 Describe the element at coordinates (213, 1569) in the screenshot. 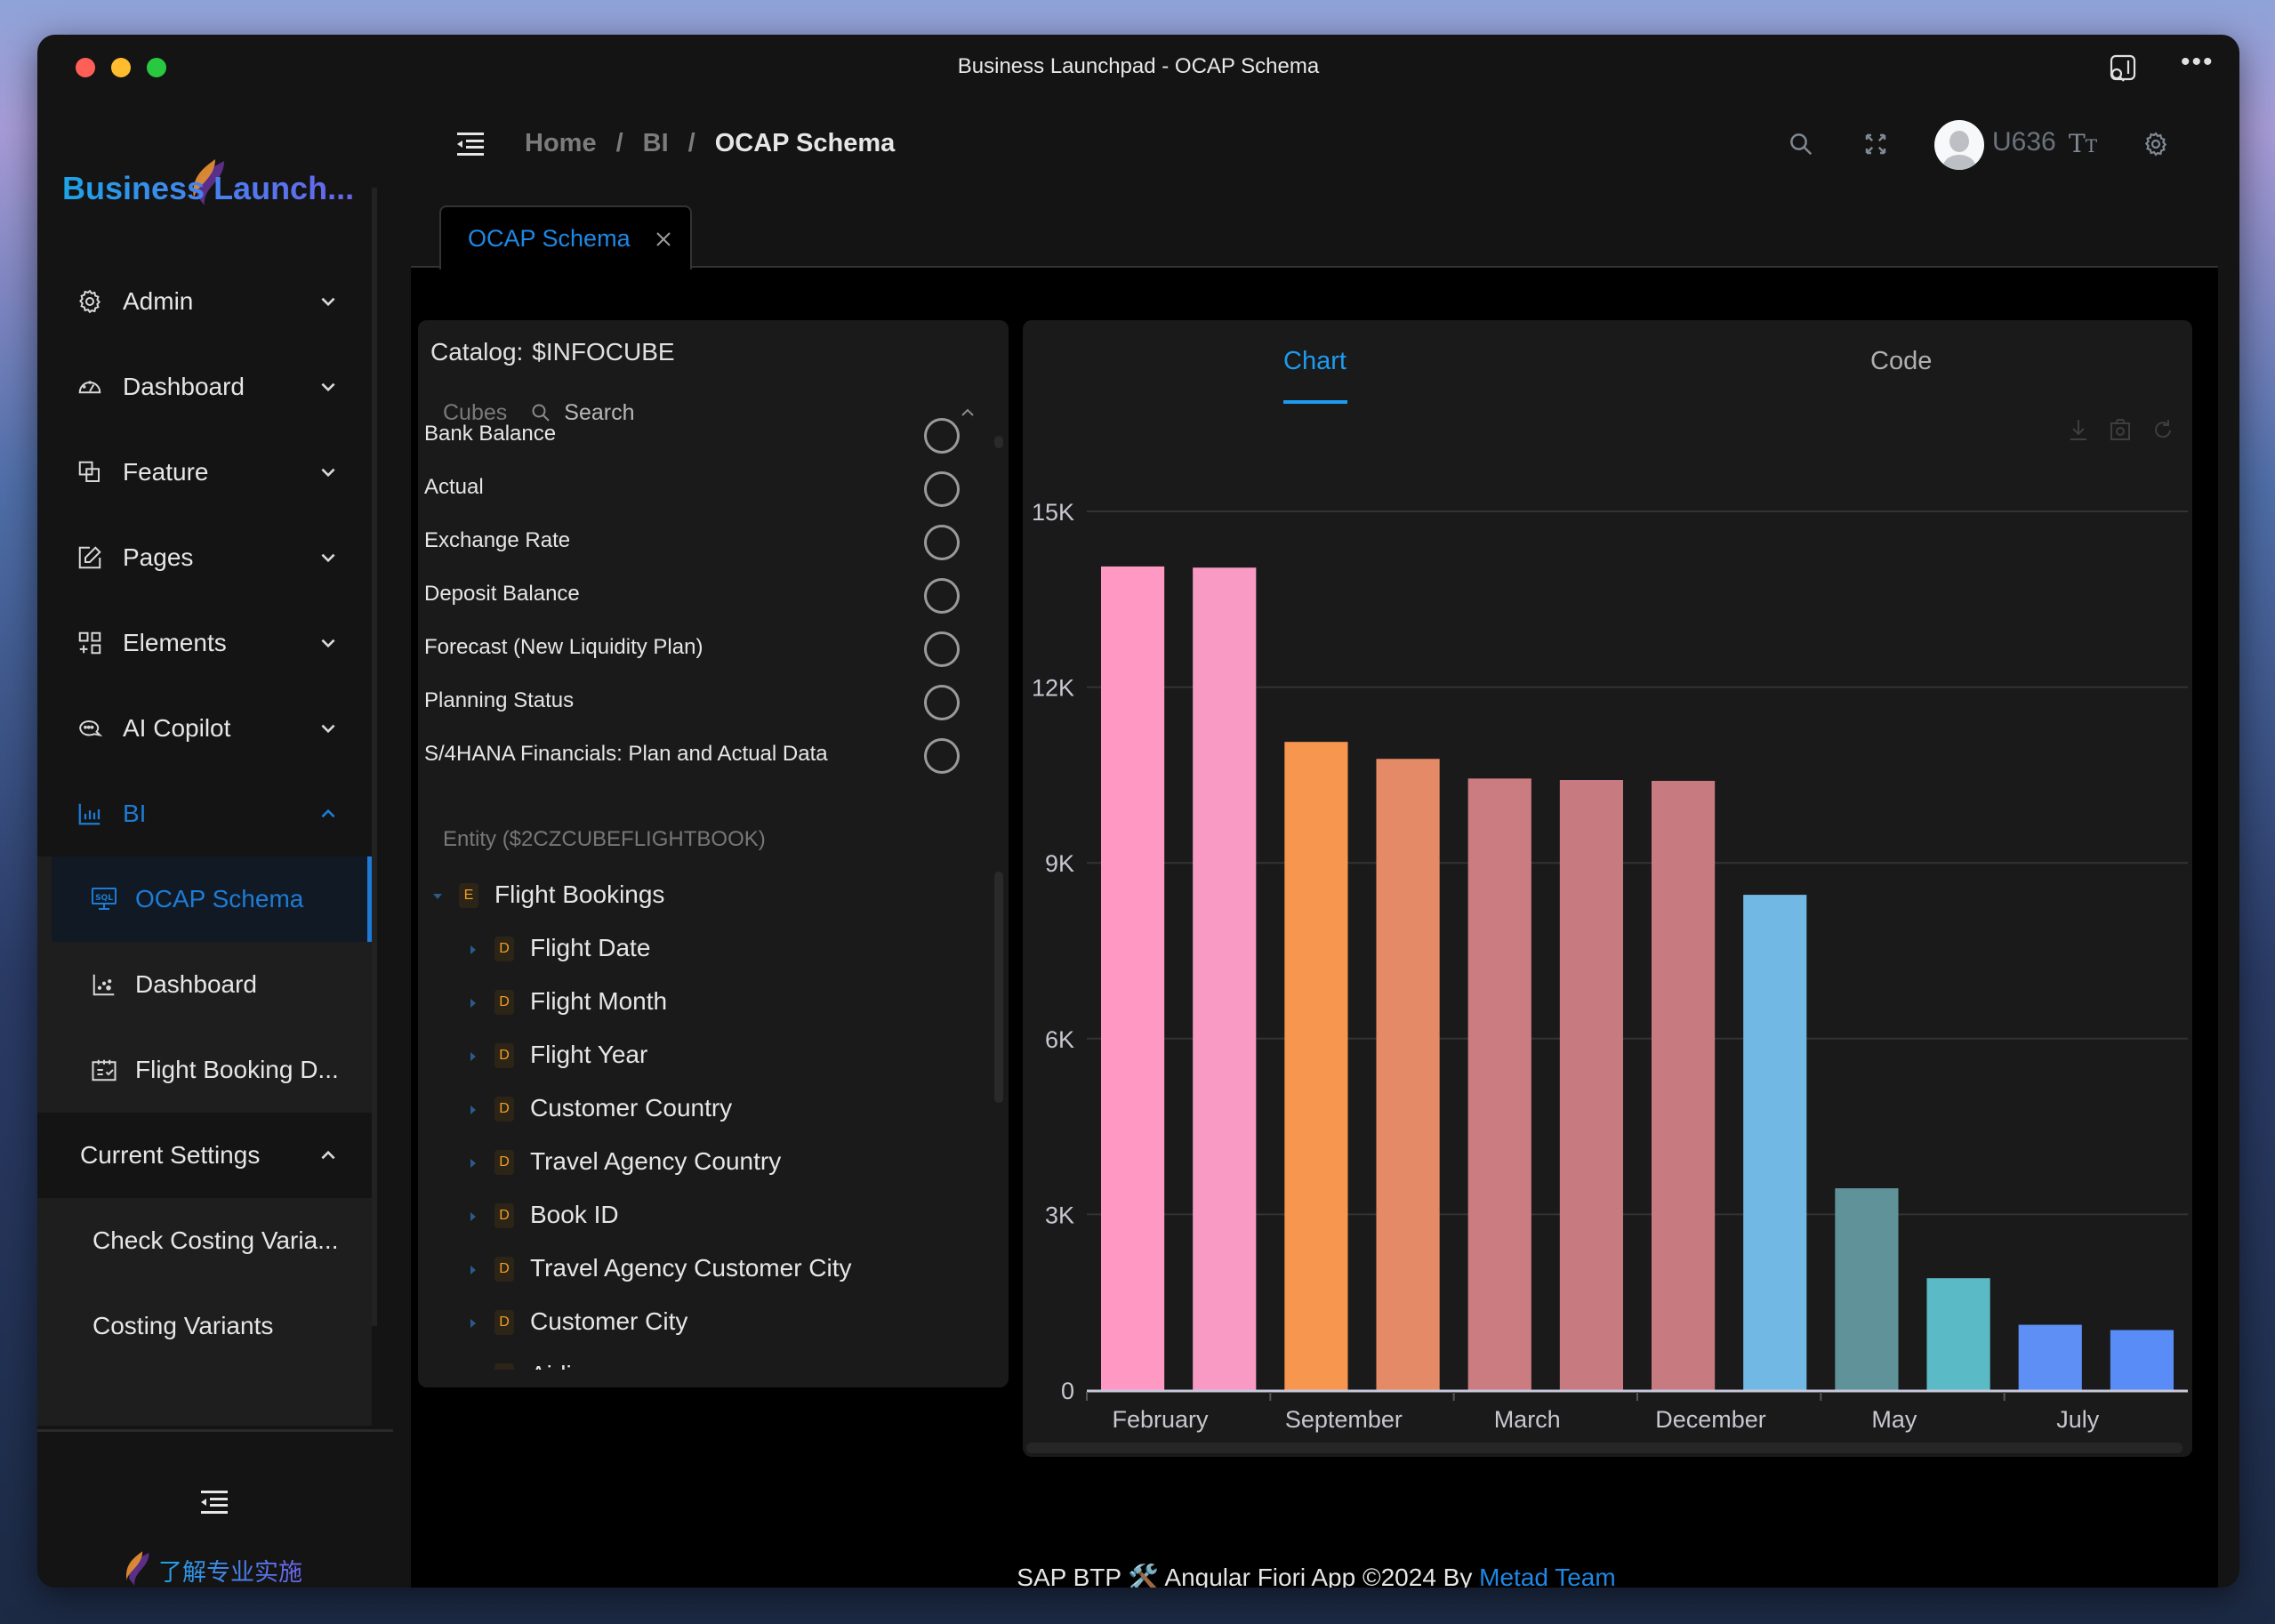

I see `implementation-link: 了解专业实施` at that location.